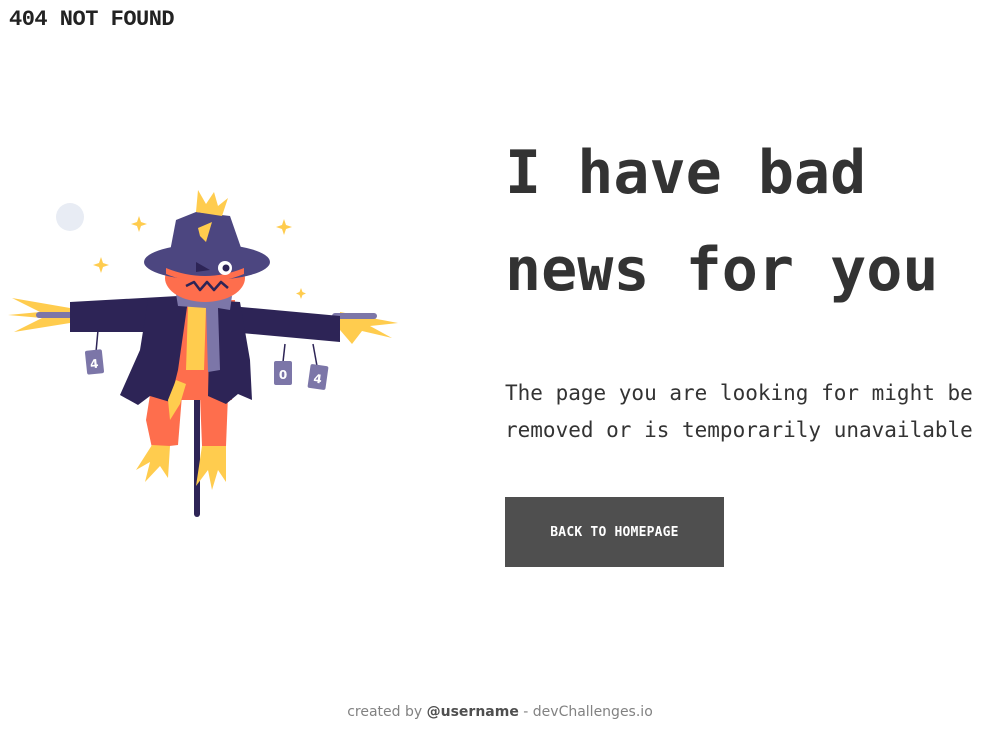 This screenshot has height=731, width=1000. Describe the element at coordinates (318, 377) in the screenshot. I see `sign-digit-3: 4` at that location.